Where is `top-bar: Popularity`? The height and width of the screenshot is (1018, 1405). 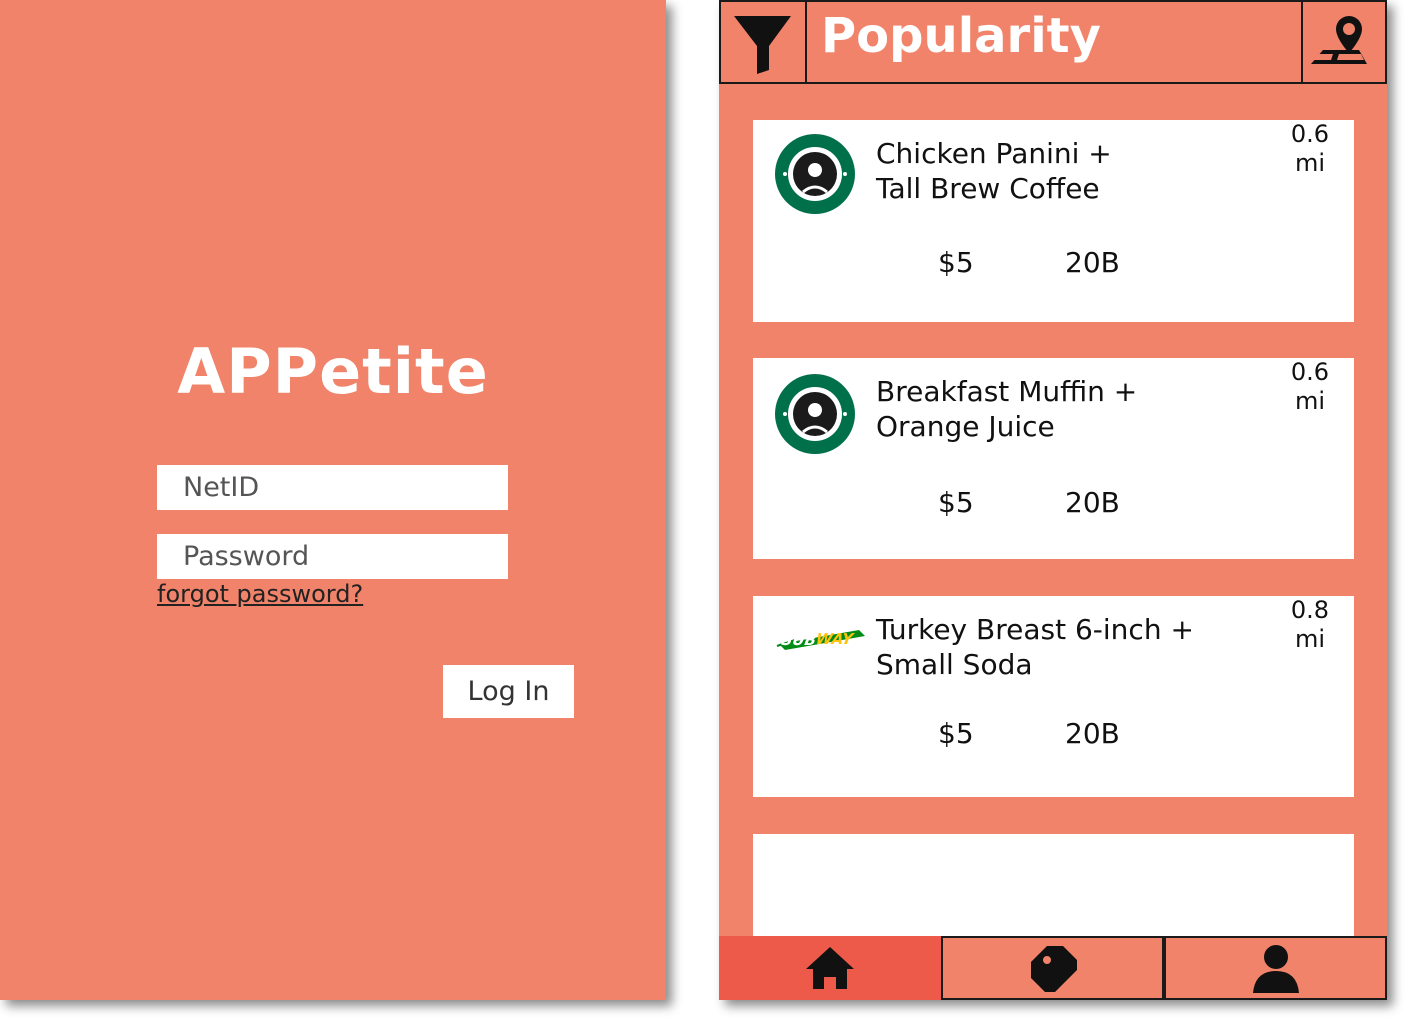
top-bar: Popularity is located at coordinates (1053, 42).